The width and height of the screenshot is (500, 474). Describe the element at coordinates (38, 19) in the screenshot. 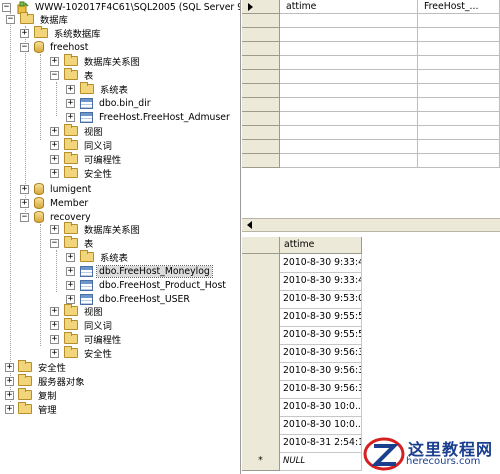

I see `tree-node-databases: − 数据库` at that location.